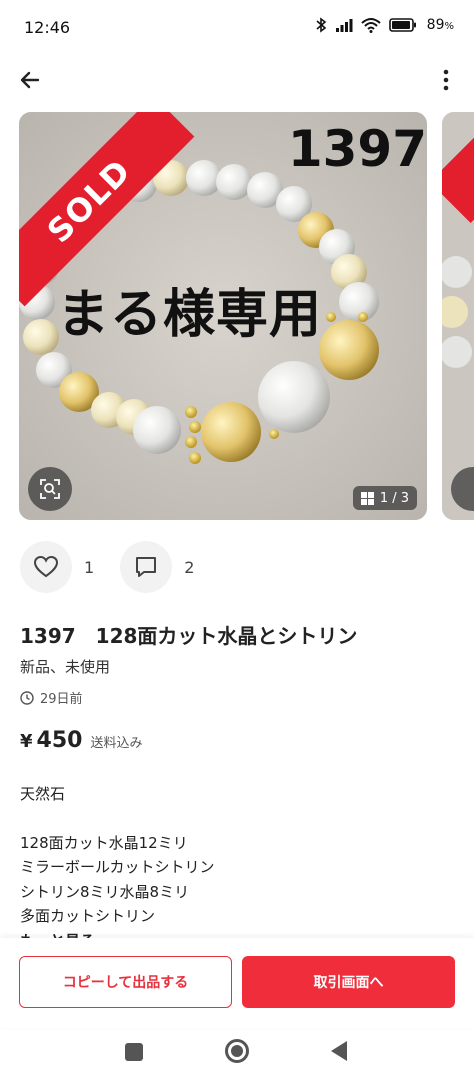  I want to click on status-icons: 89%, so click(384, 25).